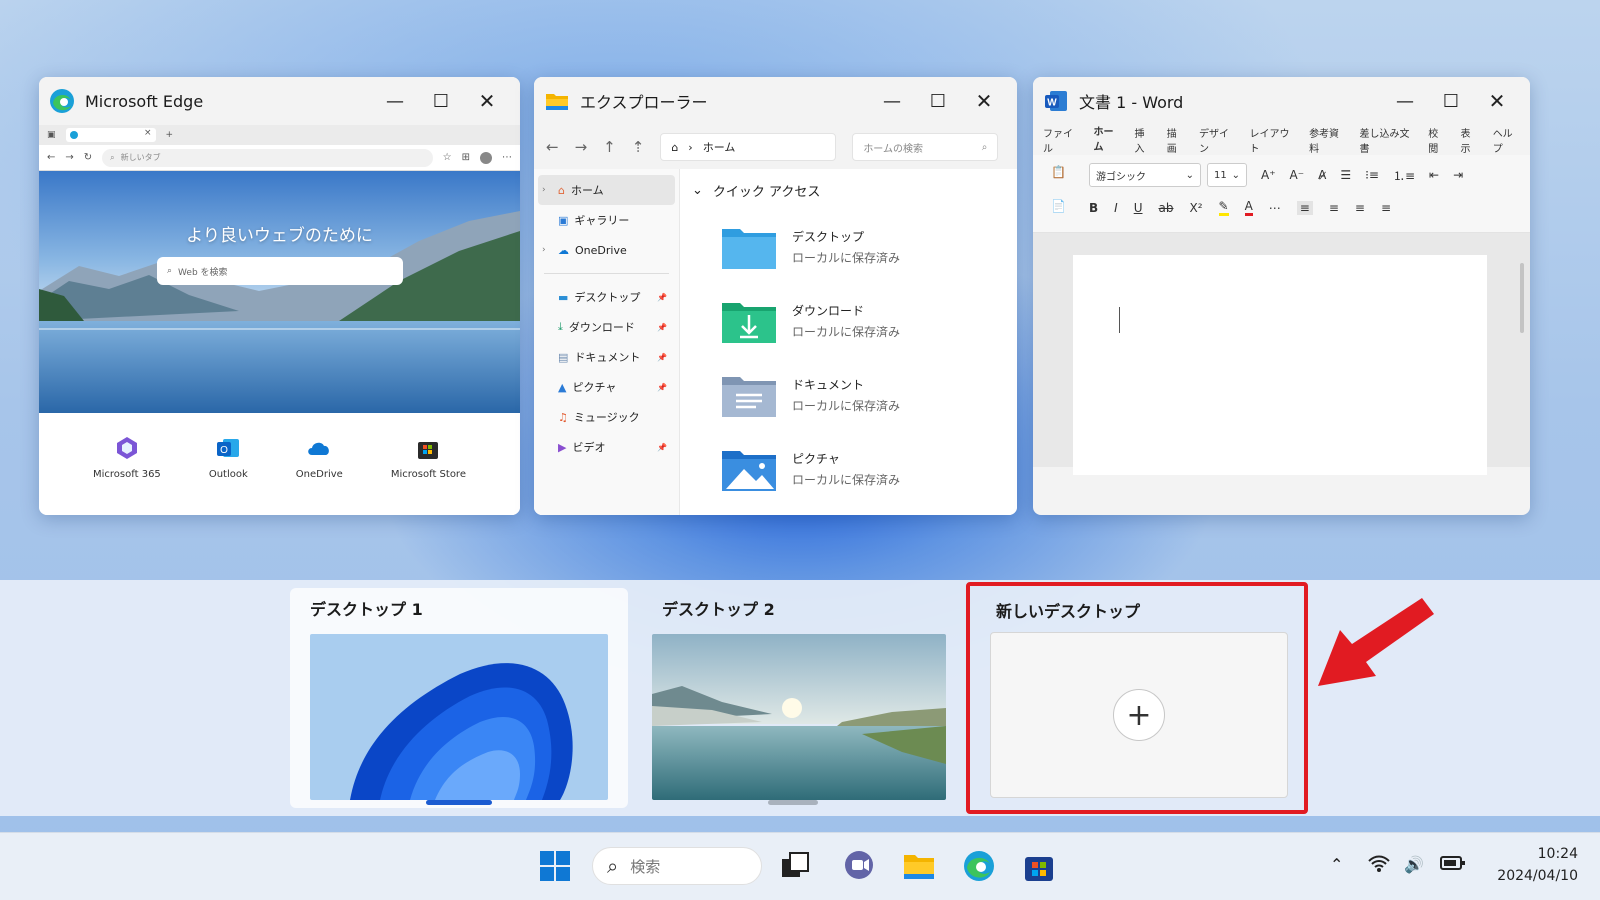 Image resolution: width=1600 pixels, height=900 pixels. I want to click on quick-link-onedrive: OneDrive, so click(319, 475).